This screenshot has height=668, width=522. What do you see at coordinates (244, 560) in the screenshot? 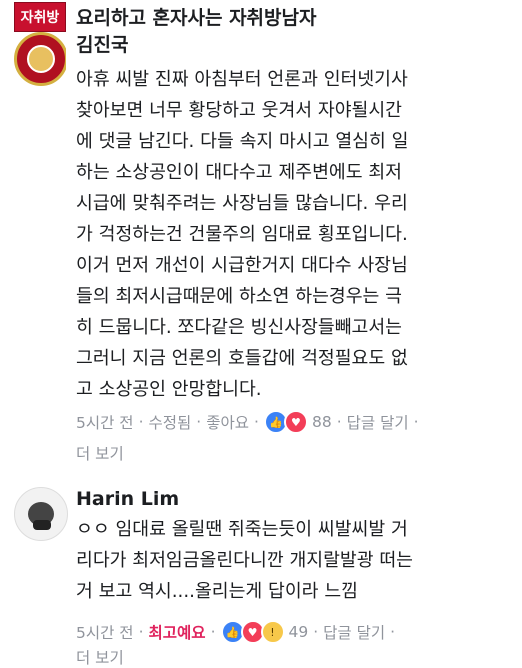
I see `comment-line: 리다가 최저임금올린다니깐 개지랄발광 떠는` at bounding box center [244, 560].